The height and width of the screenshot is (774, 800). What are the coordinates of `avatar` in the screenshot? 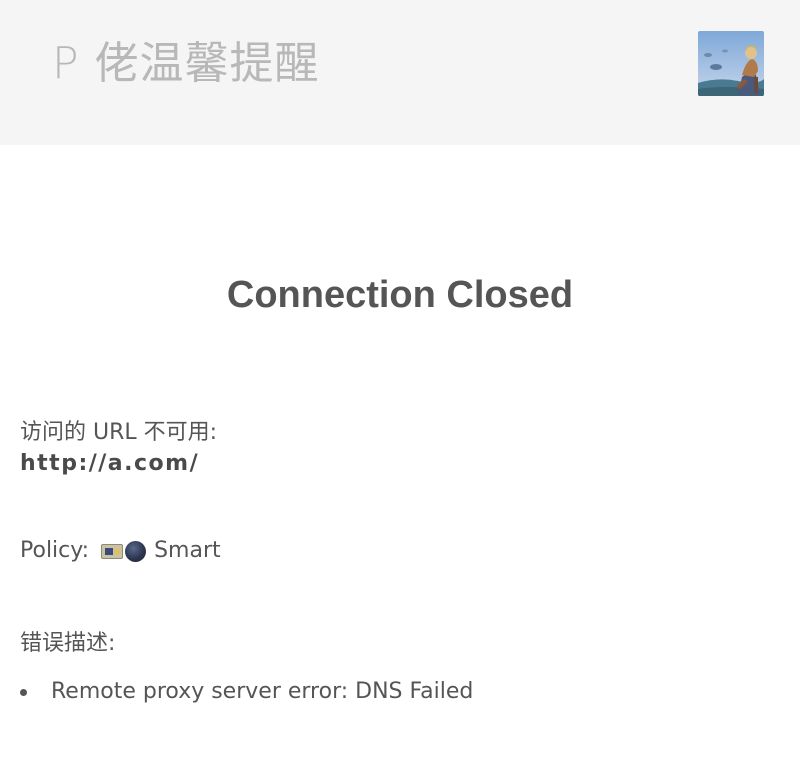 It's located at (731, 63).